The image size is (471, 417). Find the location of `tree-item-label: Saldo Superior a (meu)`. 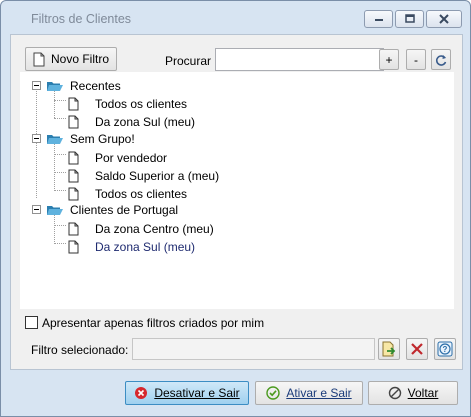

tree-item-label: Saldo Superior a (meu) is located at coordinates (157, 176).